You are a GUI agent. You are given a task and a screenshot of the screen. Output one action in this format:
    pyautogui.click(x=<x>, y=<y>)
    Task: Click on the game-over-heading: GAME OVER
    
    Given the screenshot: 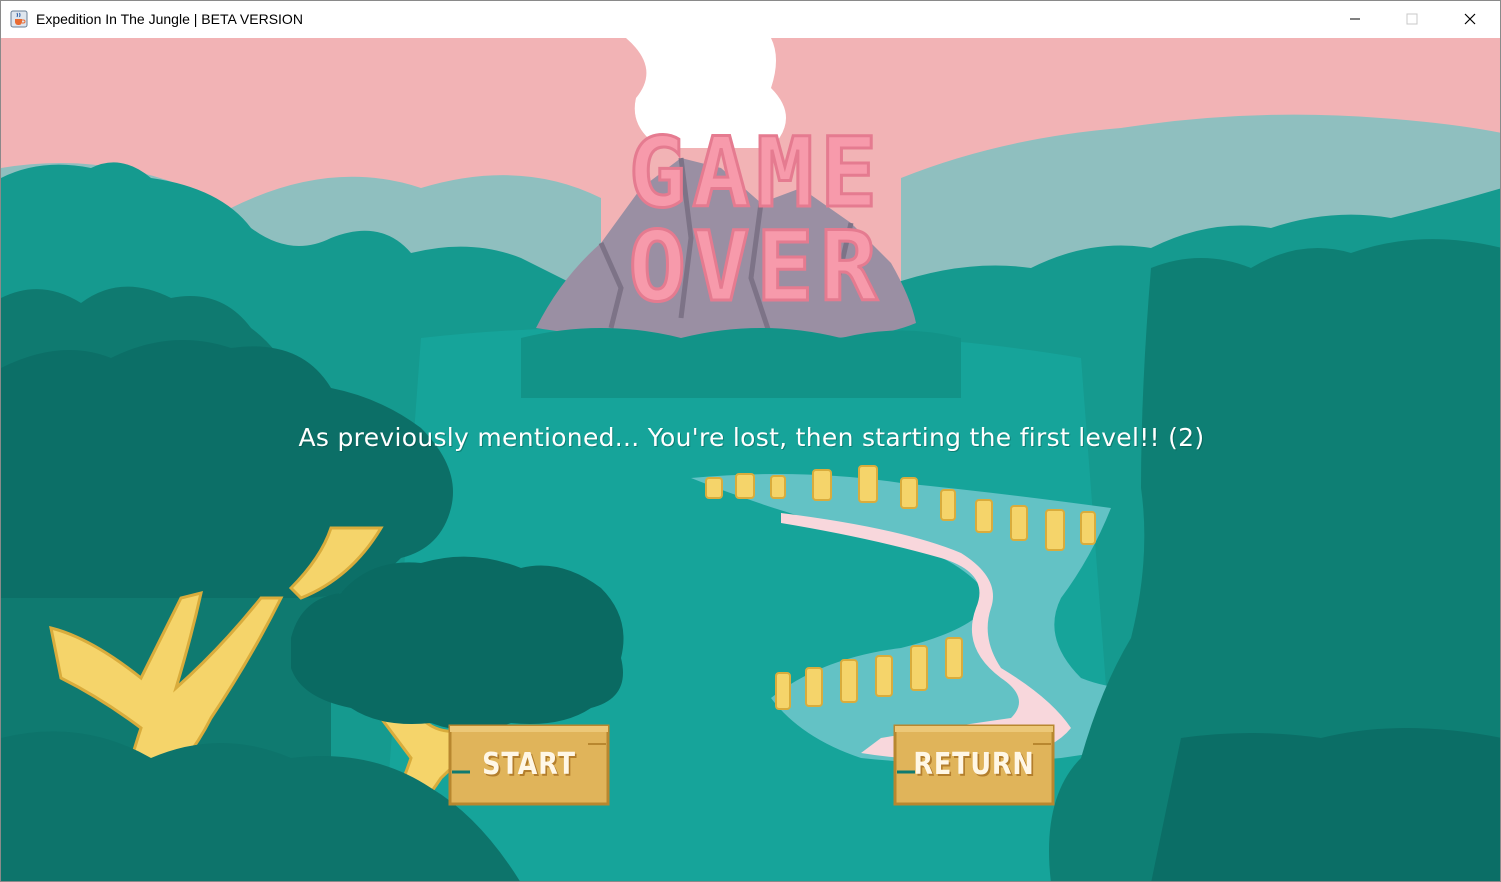 What is the action you would take?
    pyautogui.click(x=755, y=213)
    